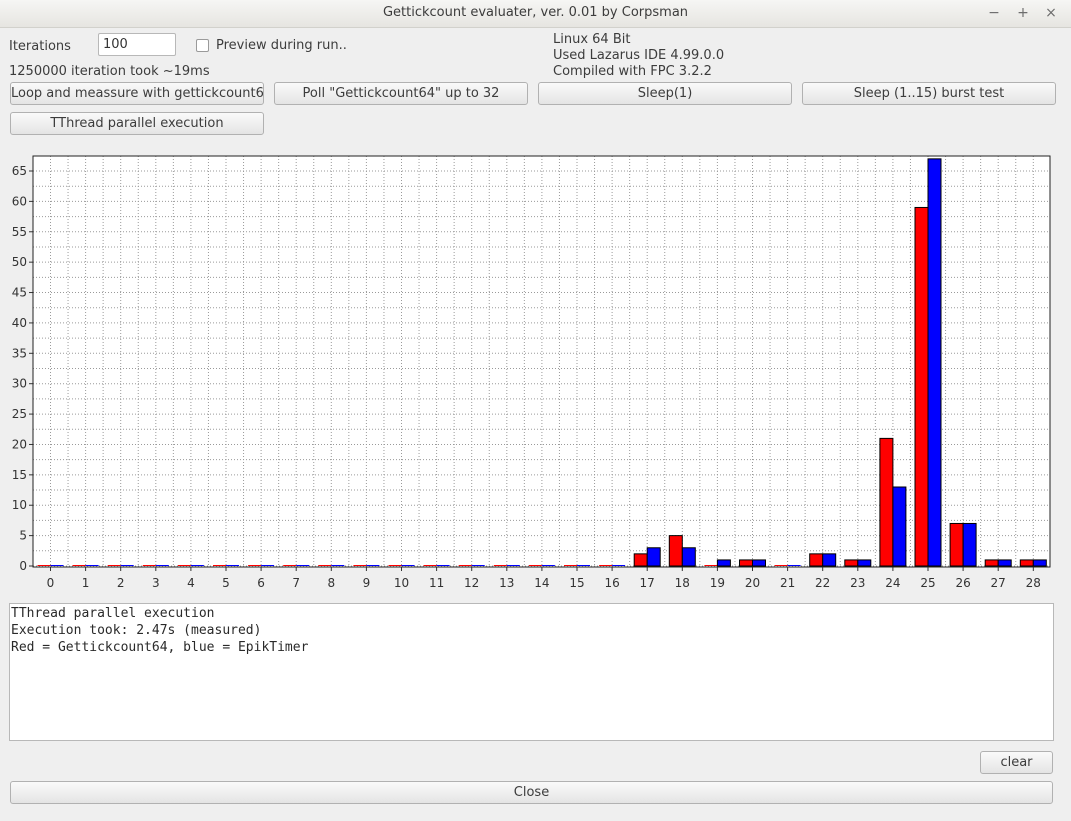 This screenshot has width=1071, height=821. I want to click on y-tick-label: 30, so click(19, 384).